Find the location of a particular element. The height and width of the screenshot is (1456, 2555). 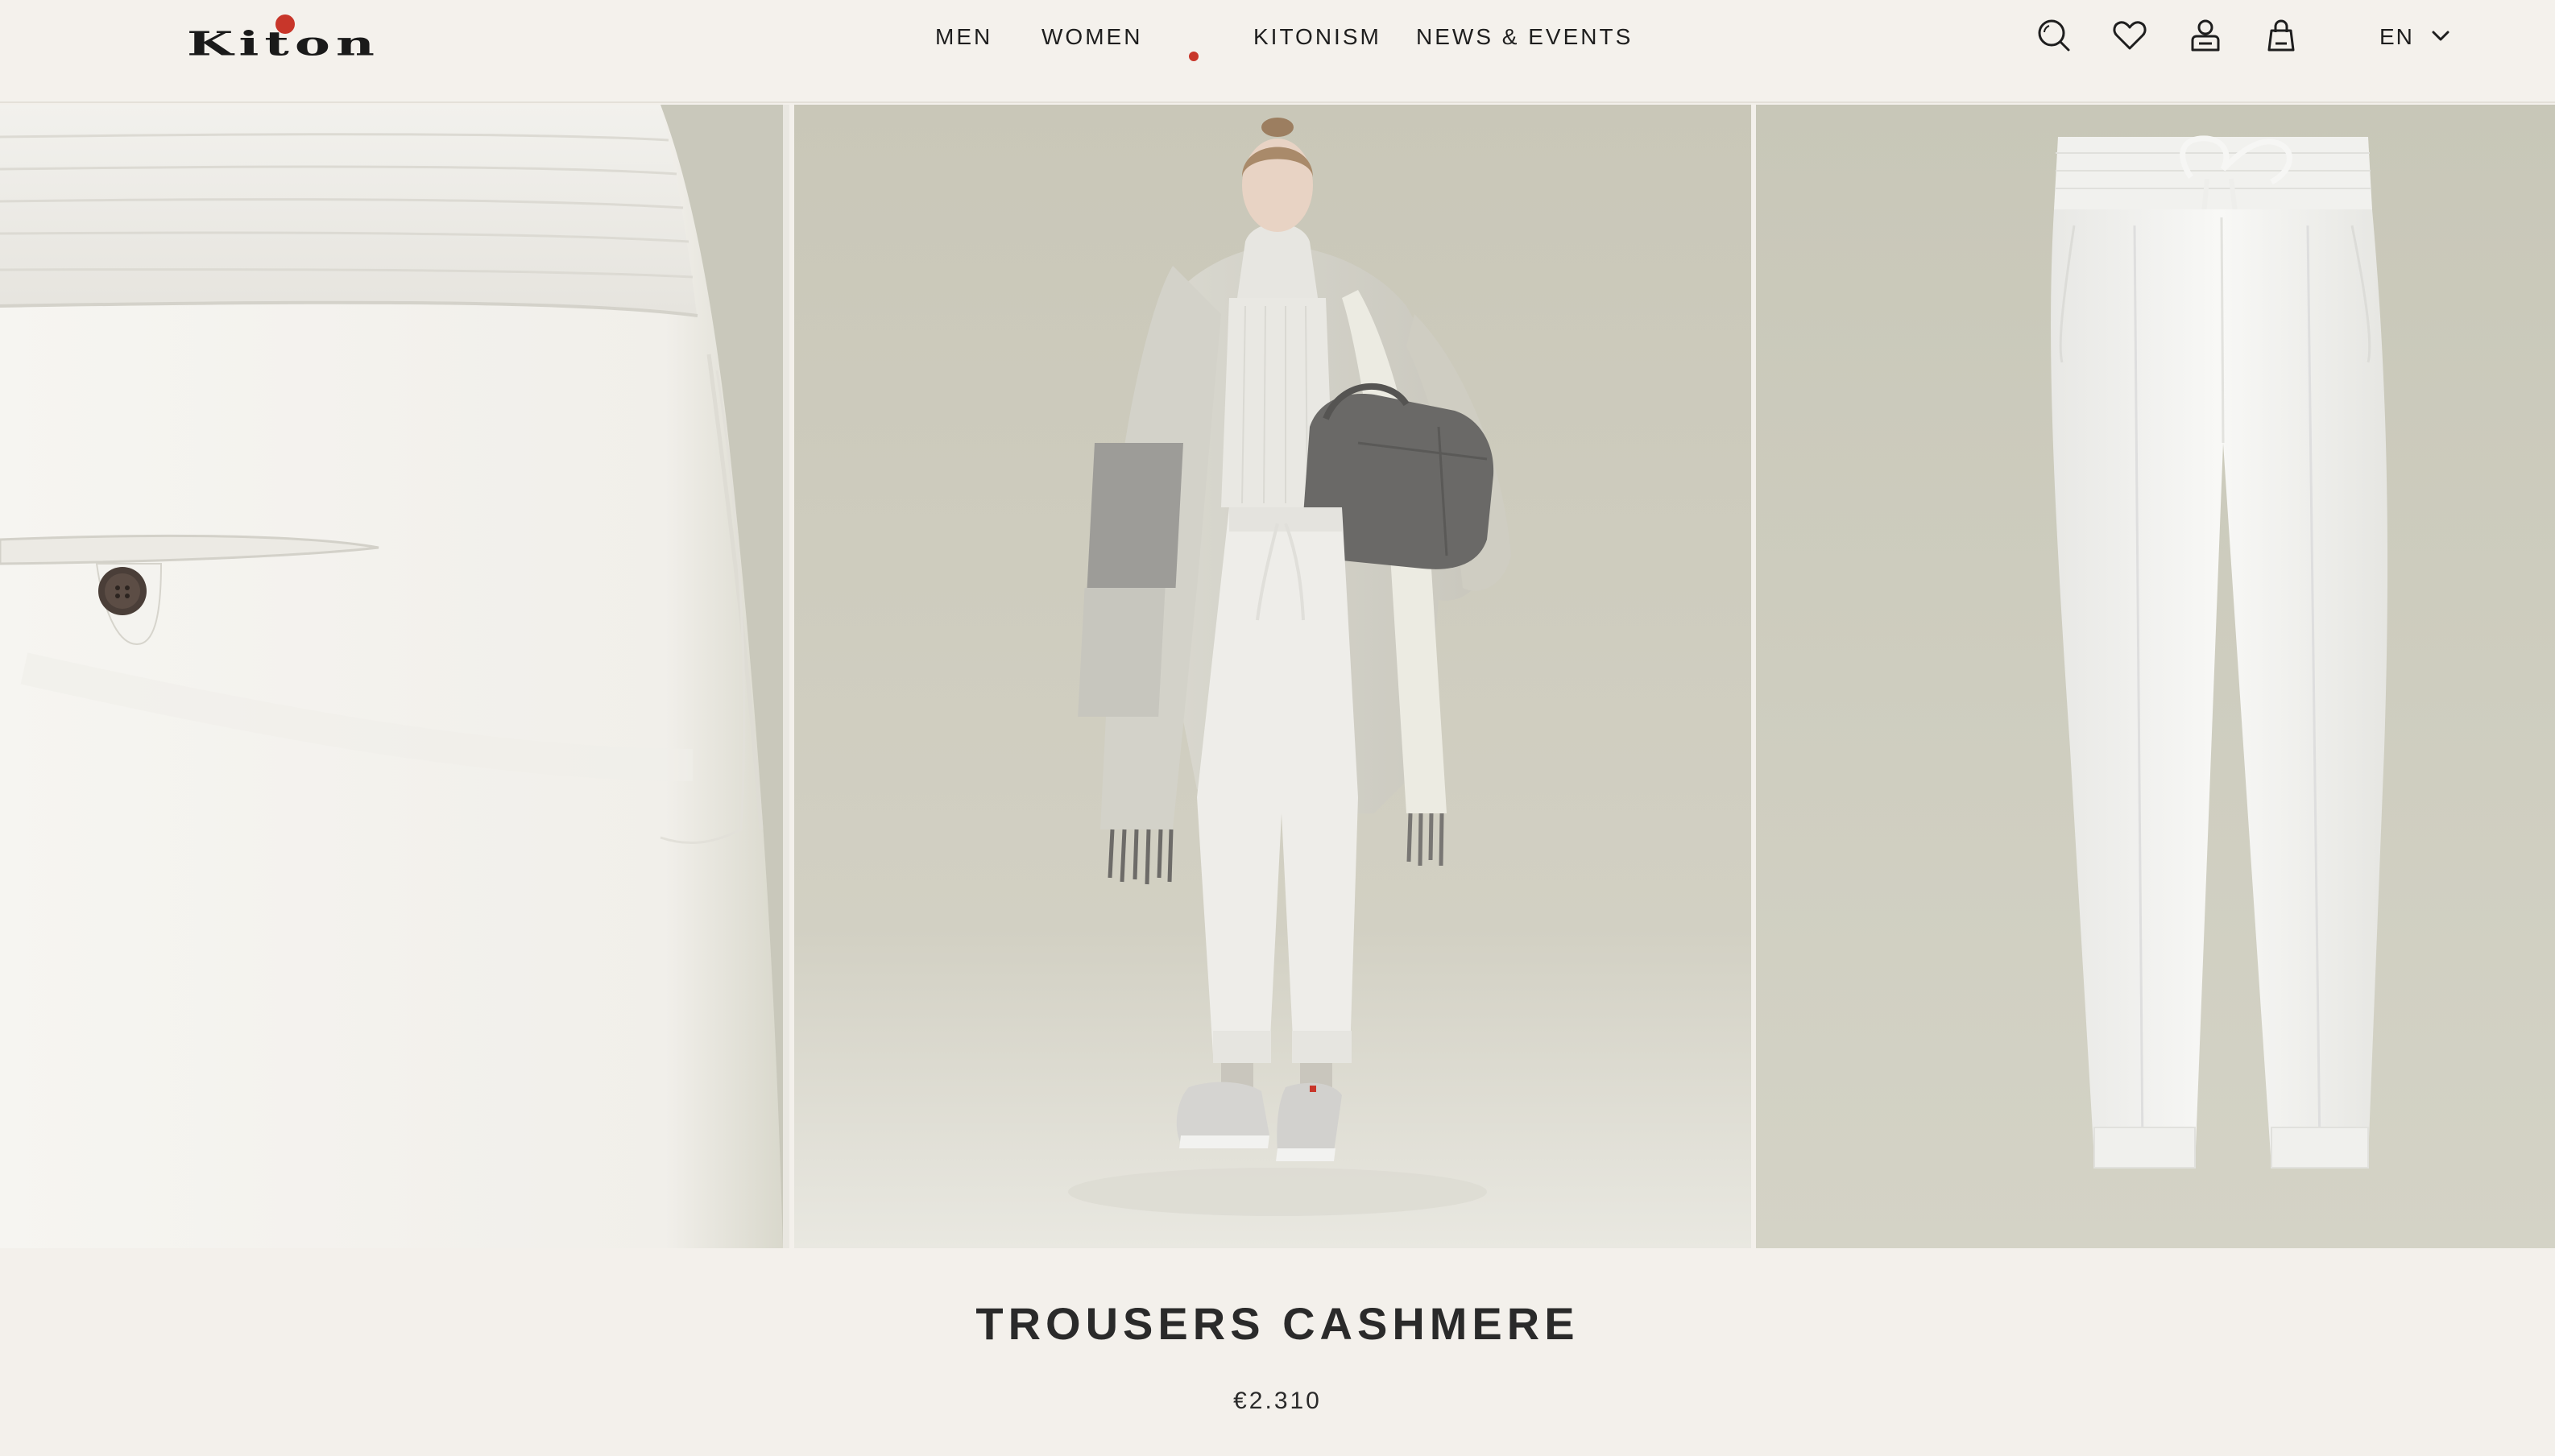

product-price: €2.310 is located at coordinates (1277, 1401).